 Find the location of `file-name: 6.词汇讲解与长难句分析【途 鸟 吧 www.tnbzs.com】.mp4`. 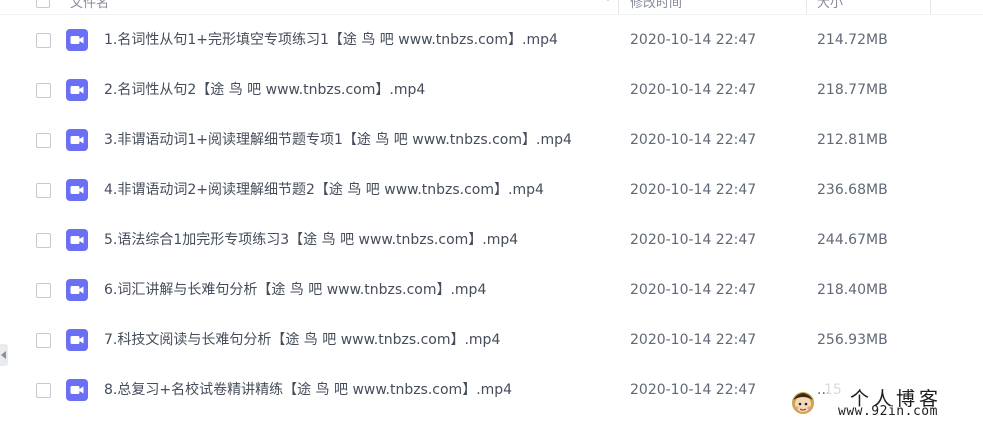

file-name: 6.词汇讲解与长难句分析【途 鸟 吧 www.tnbzs.com】.mp4 is located at coordinates (295, 290).